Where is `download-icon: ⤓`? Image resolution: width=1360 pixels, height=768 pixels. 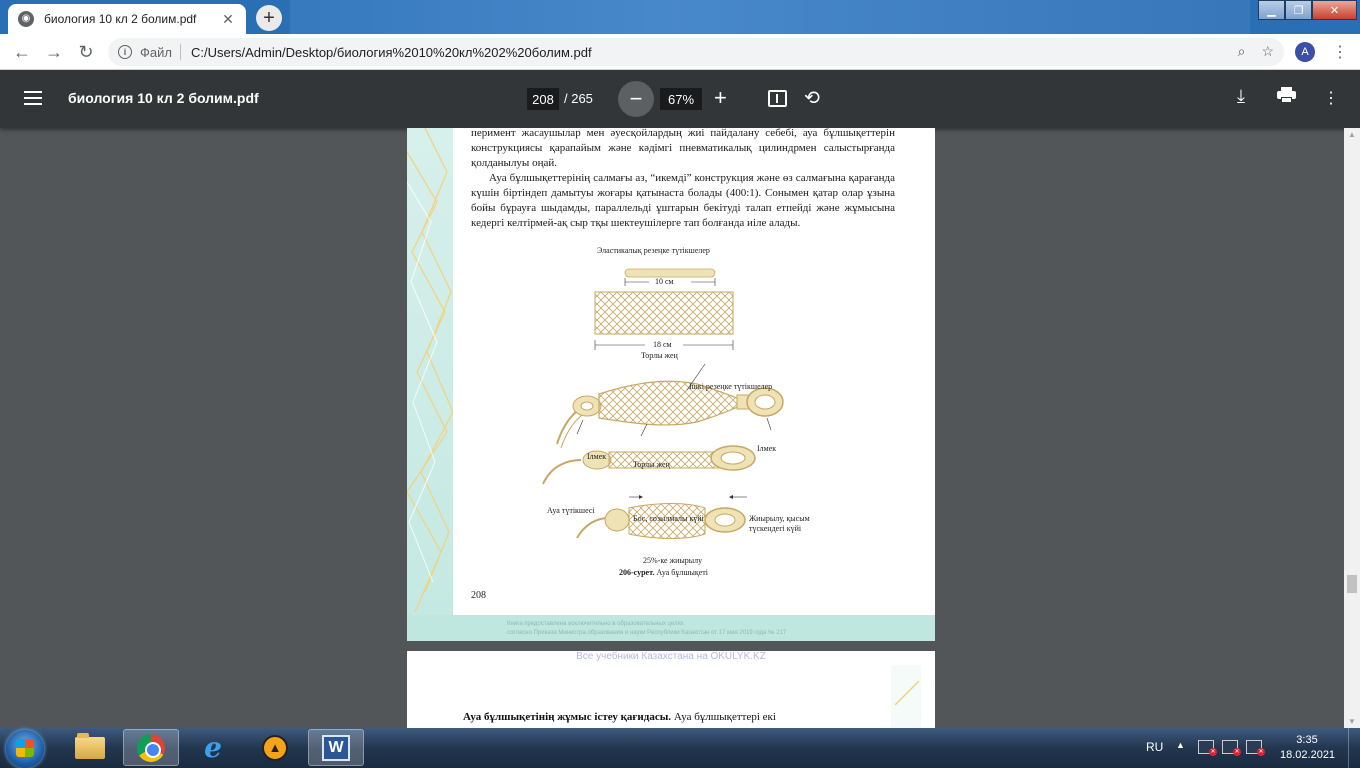
download-icon: ⤓ is located at coordinates (1241, 96).